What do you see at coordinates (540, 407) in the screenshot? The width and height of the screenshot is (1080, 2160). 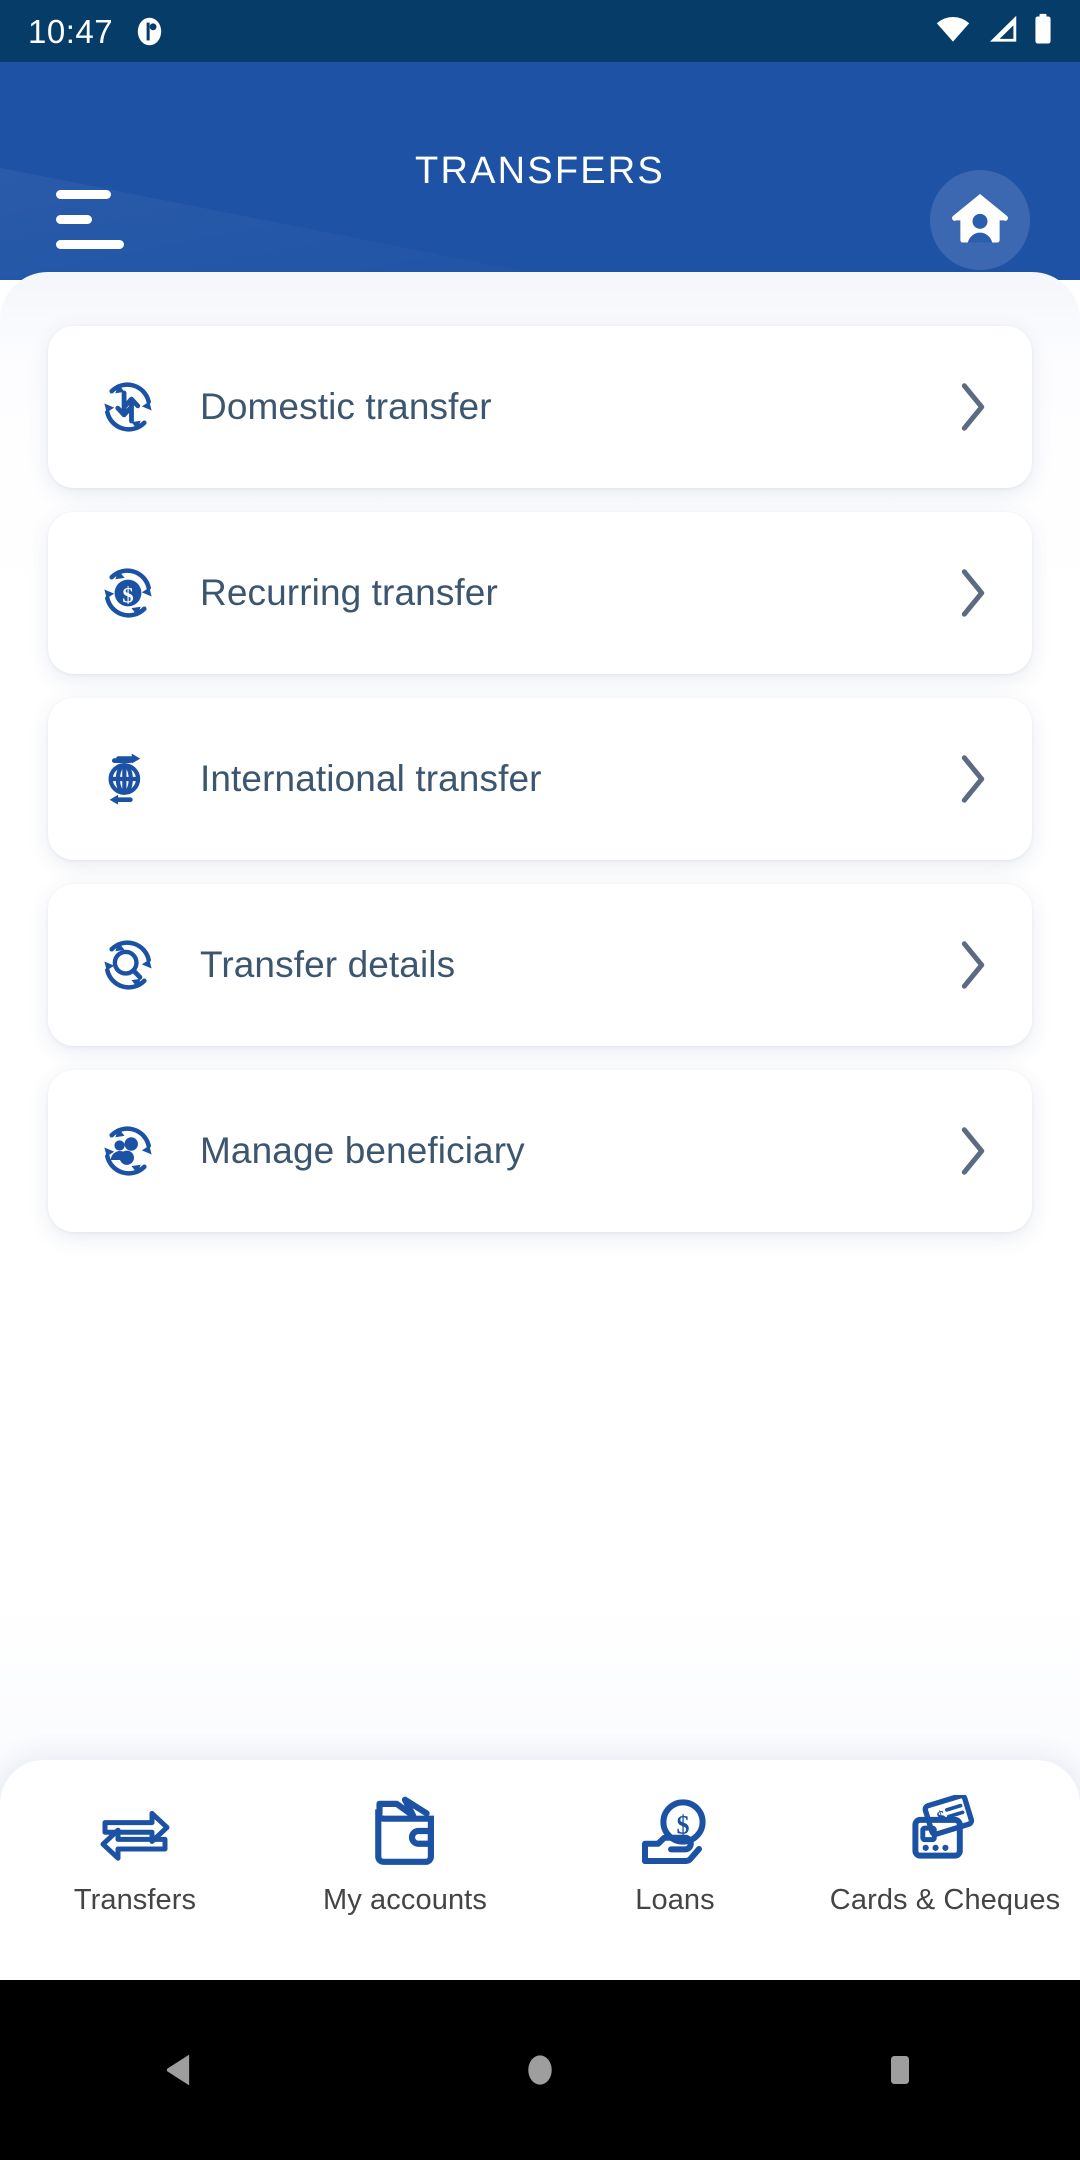 I see `menu-item-domestic-transfer: Domestic transfer` at bounding box center [540, 407].